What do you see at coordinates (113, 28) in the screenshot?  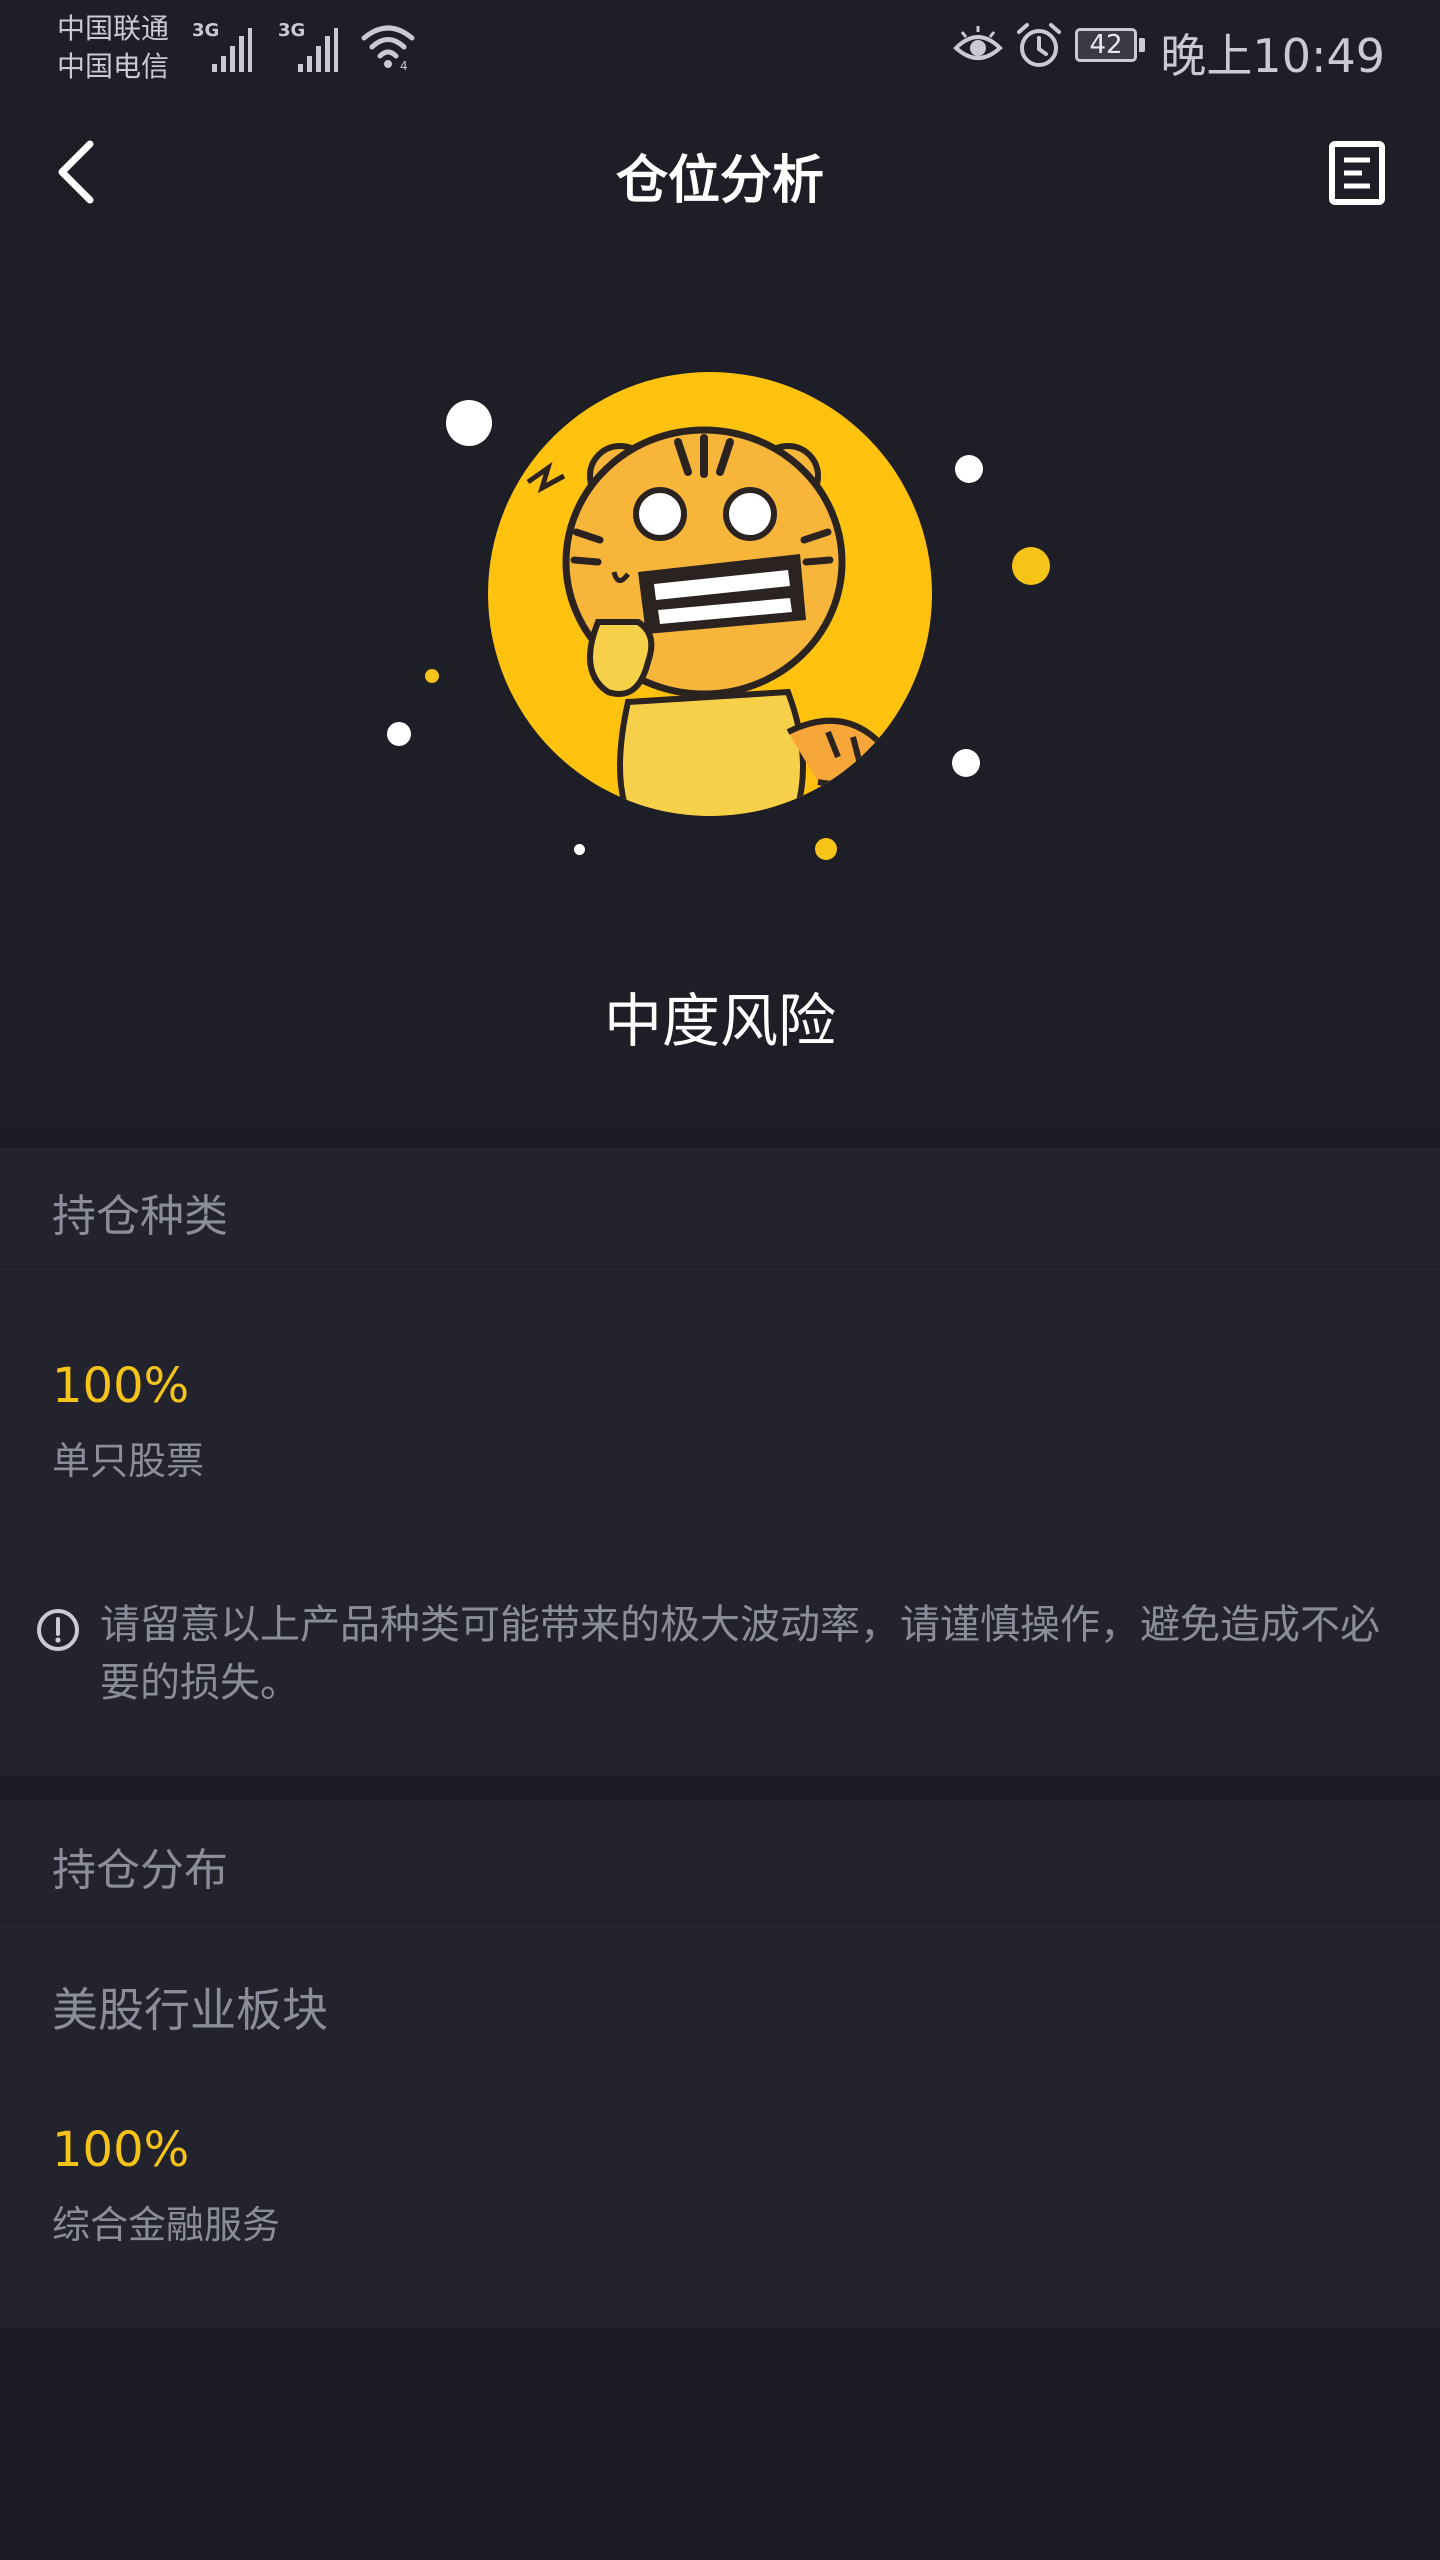 I see `carrier-1: 中国联通` at bounding box center [113, 28].